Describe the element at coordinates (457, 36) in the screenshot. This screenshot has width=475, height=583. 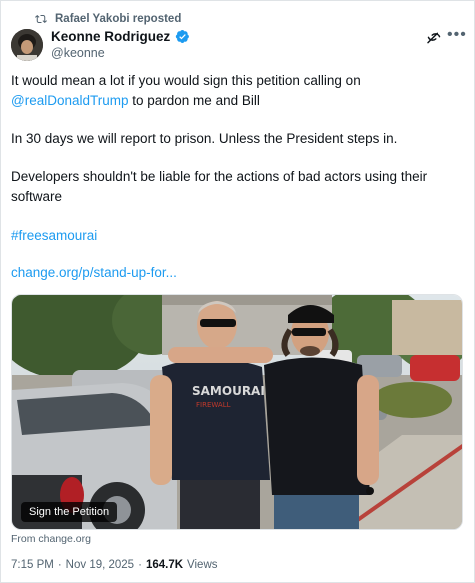
I see `more-options-icon: •••` at that location.